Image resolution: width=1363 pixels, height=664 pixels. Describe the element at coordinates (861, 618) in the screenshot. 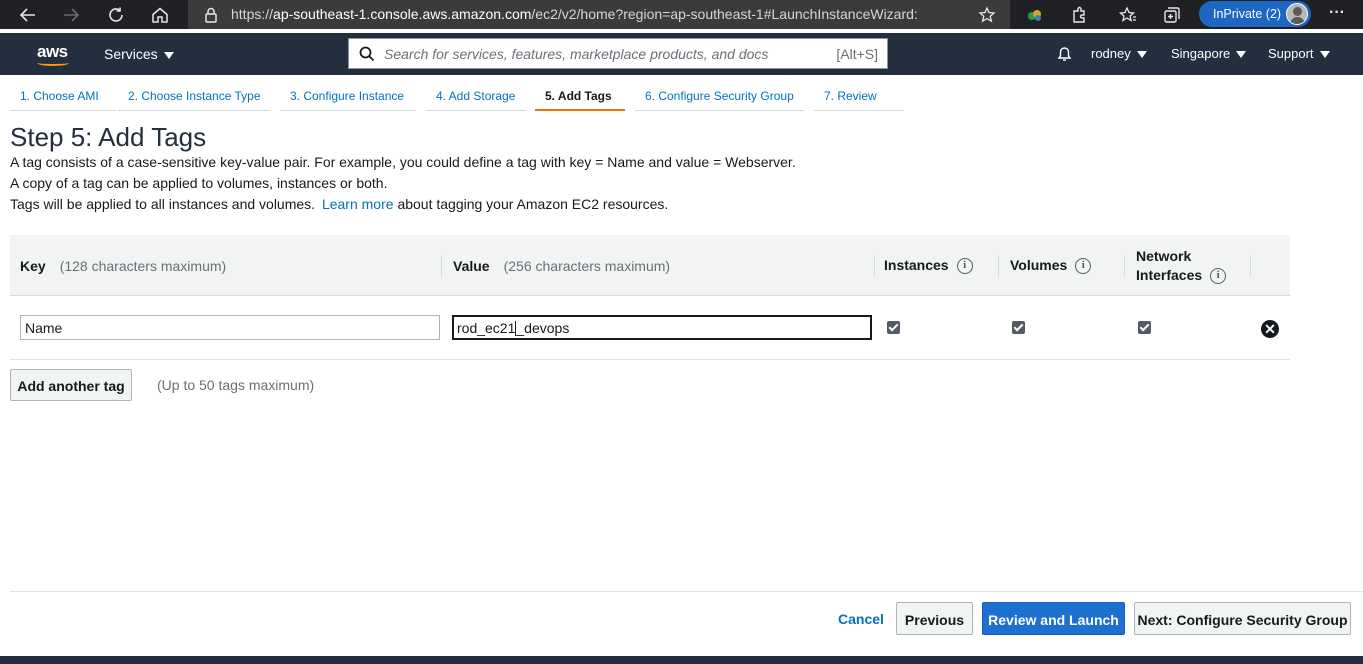

I see `cancel-button: Cancel` at that location.